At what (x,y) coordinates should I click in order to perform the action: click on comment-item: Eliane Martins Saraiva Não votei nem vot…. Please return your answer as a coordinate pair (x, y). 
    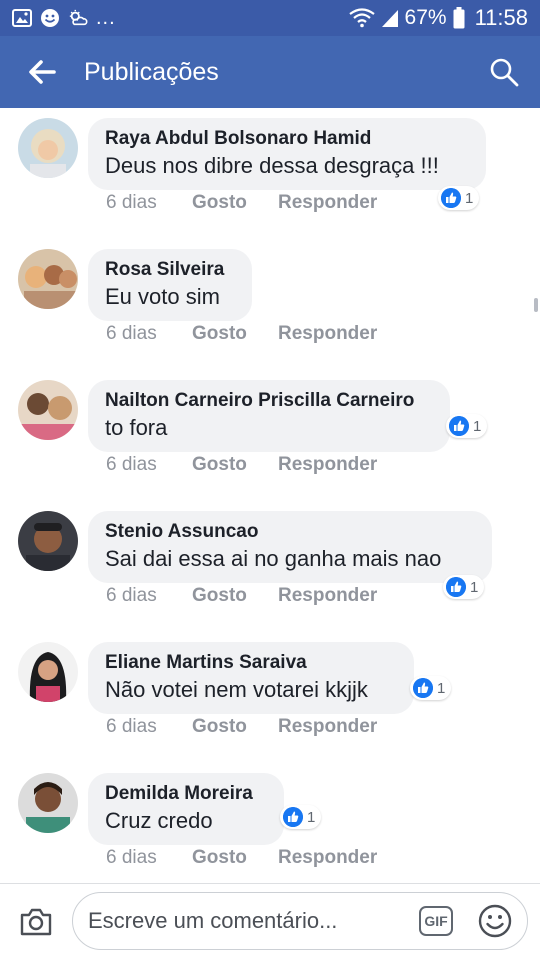
    Looking at the image, I should click on (270, 697).